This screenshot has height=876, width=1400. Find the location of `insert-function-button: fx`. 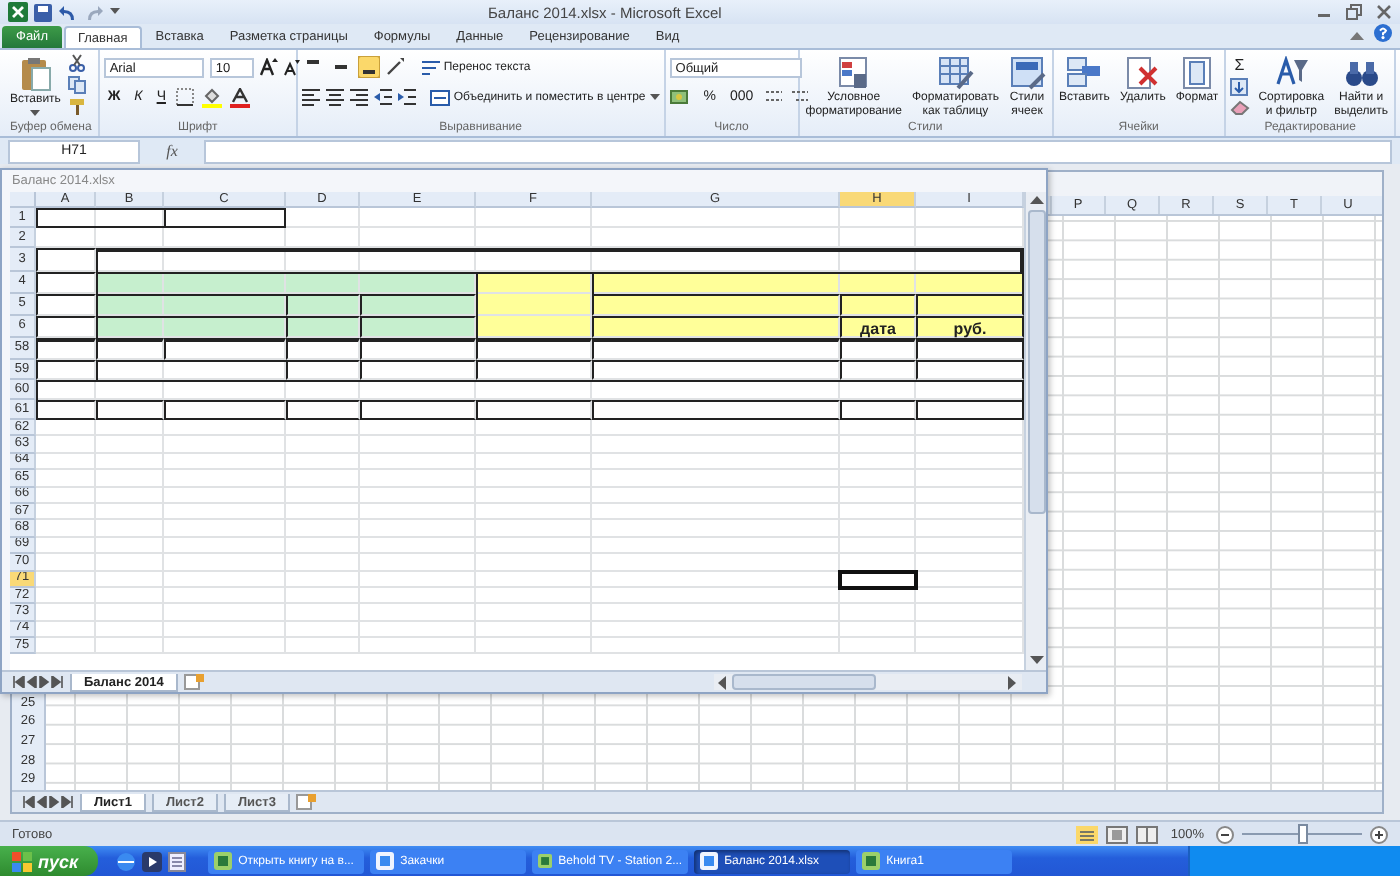

insert-function-button: fx is located at coordinates (172, 151).